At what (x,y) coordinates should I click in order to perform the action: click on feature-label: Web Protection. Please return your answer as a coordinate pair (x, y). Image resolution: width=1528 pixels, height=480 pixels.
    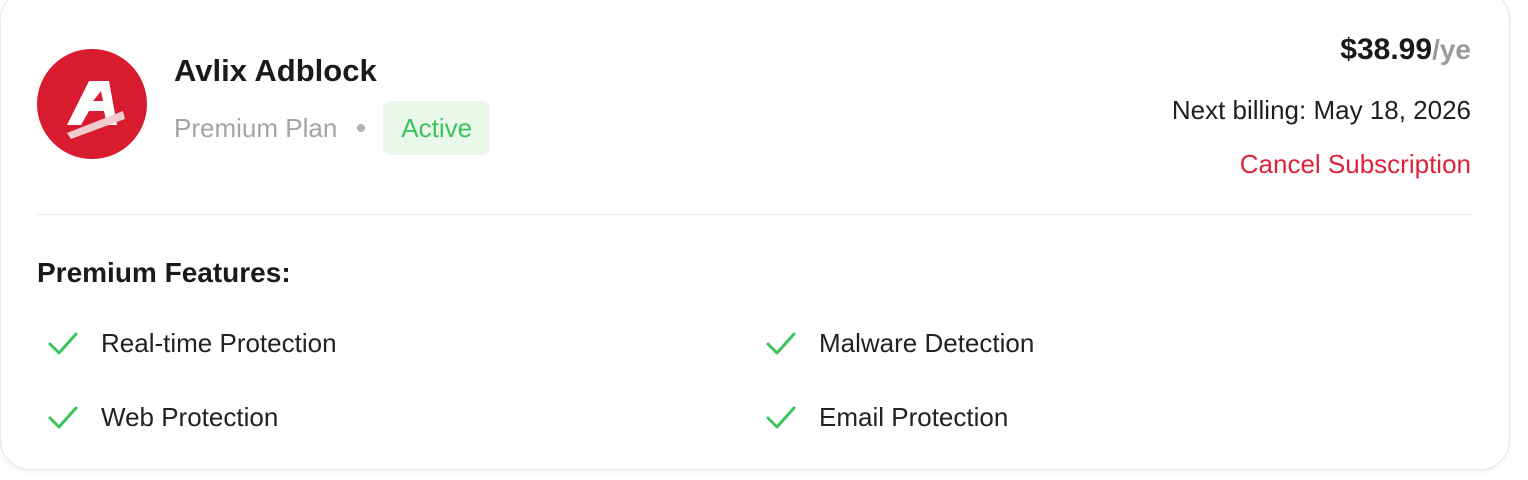
    Looking at the image, I should click on (190, 416).